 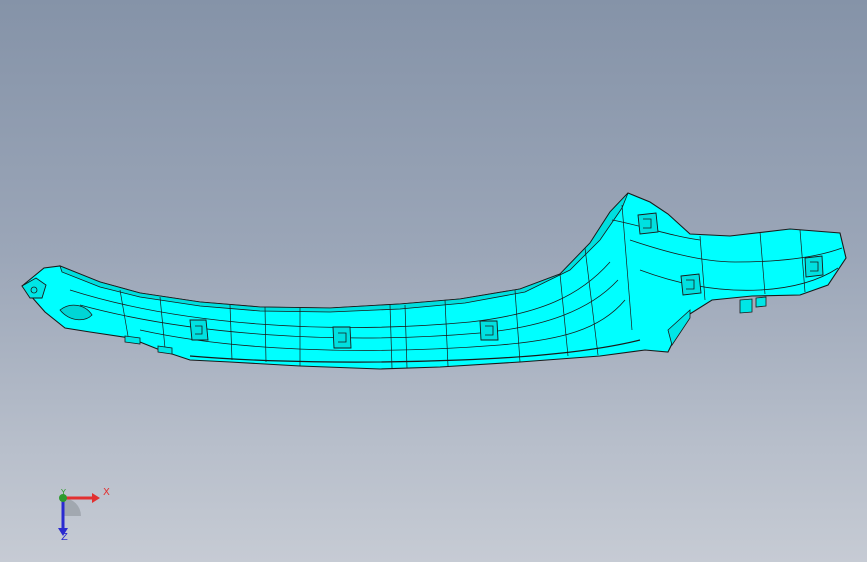 What do you see at coordinates (106, 492) in the screenshot?
I see `axis-x-label: X` at bounding box center [106, 492].